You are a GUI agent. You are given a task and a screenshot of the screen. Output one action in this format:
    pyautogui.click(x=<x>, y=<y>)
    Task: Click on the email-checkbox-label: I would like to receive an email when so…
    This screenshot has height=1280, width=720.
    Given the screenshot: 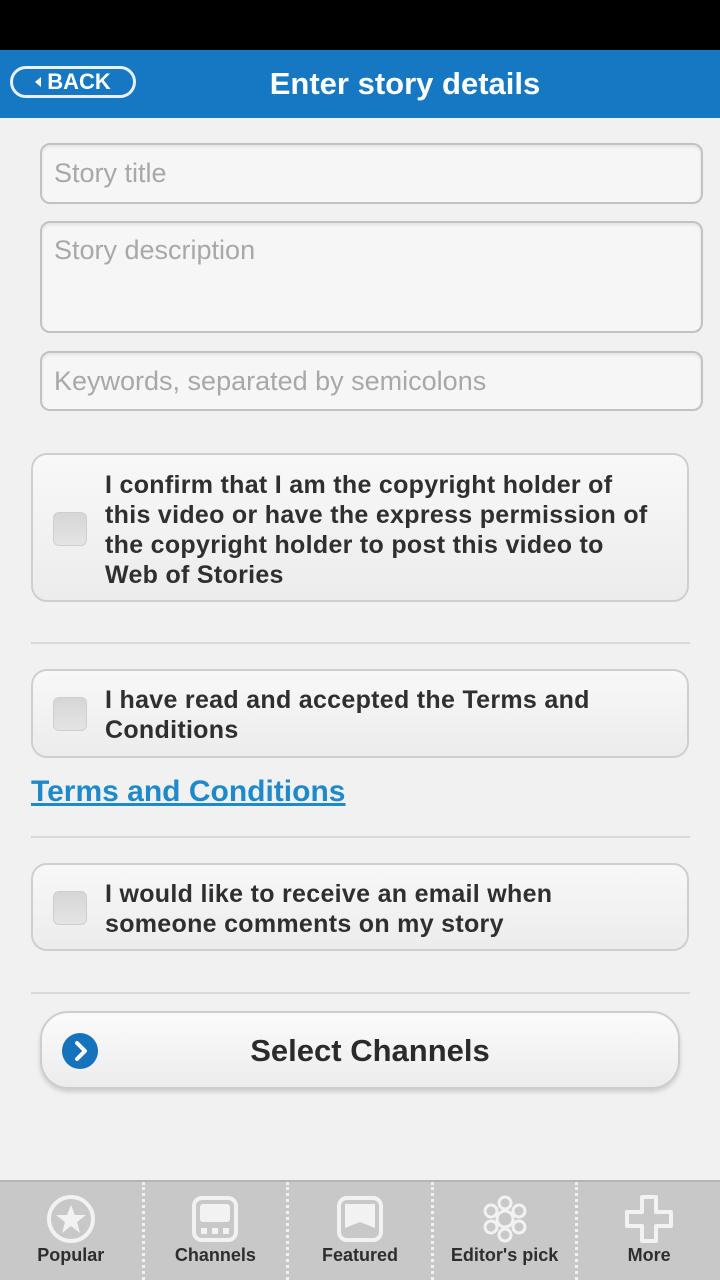 What is the action you would take?
    pyautogui.click(x=329, y=909)
    